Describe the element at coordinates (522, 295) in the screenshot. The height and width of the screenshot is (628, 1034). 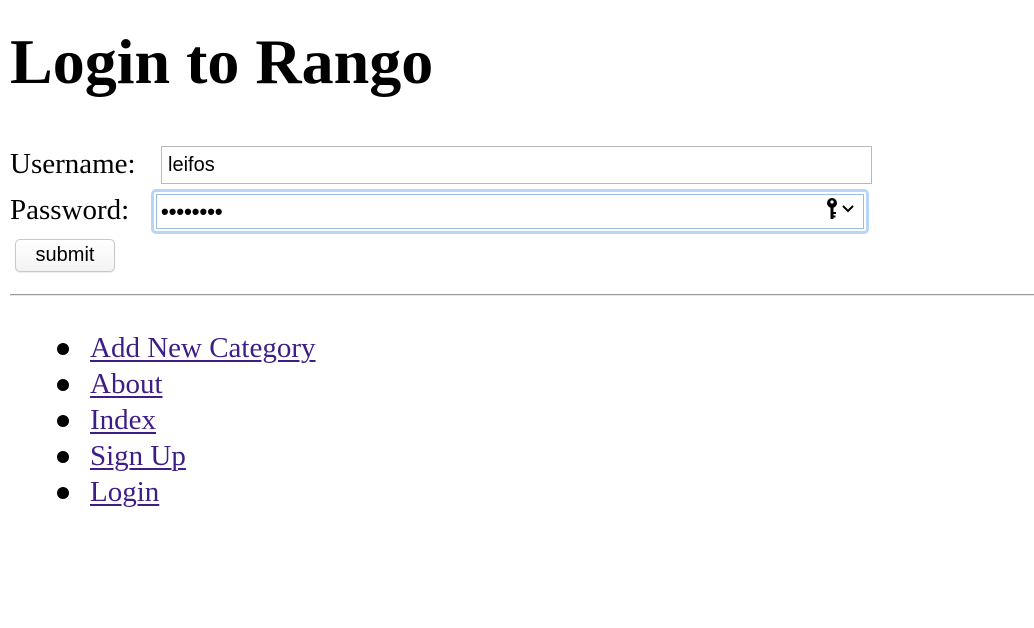
I see `divider` at that location.